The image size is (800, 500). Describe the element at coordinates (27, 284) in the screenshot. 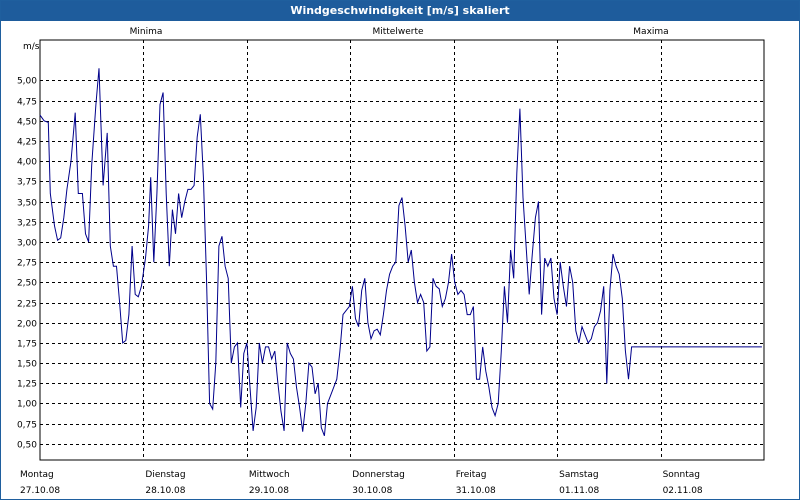

I see `y-tick-label: 2,50` at that location.